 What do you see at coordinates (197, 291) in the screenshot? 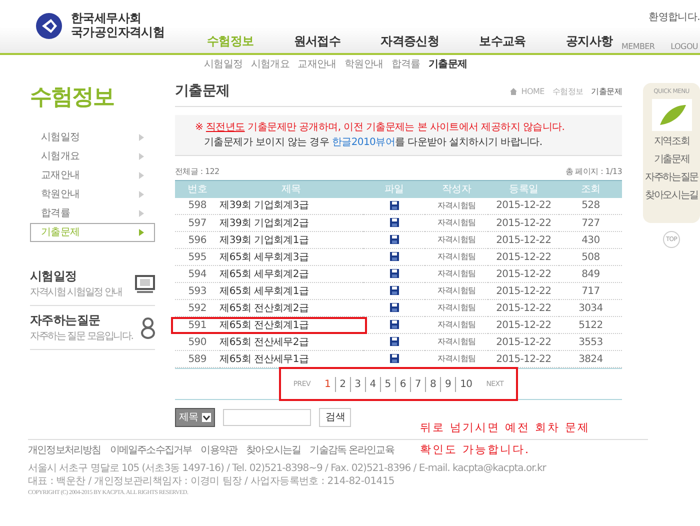
I see `table-cell: 593` at bounding box center [197, 291].